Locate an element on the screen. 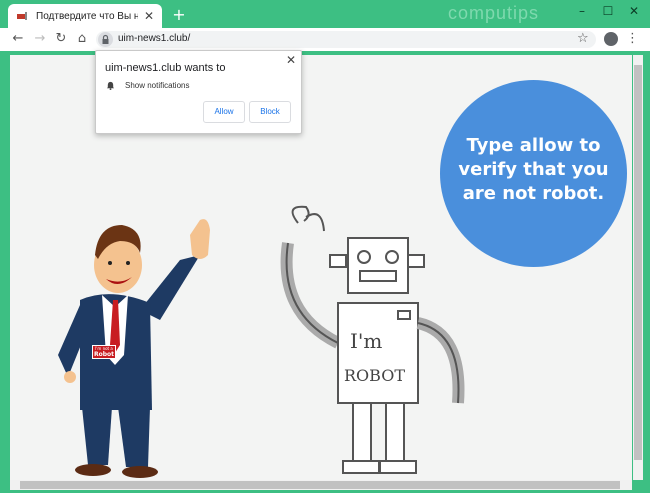 The image size is (650, 493). address-bar: uim-news1.club/ is located at coordinates (346, 39).